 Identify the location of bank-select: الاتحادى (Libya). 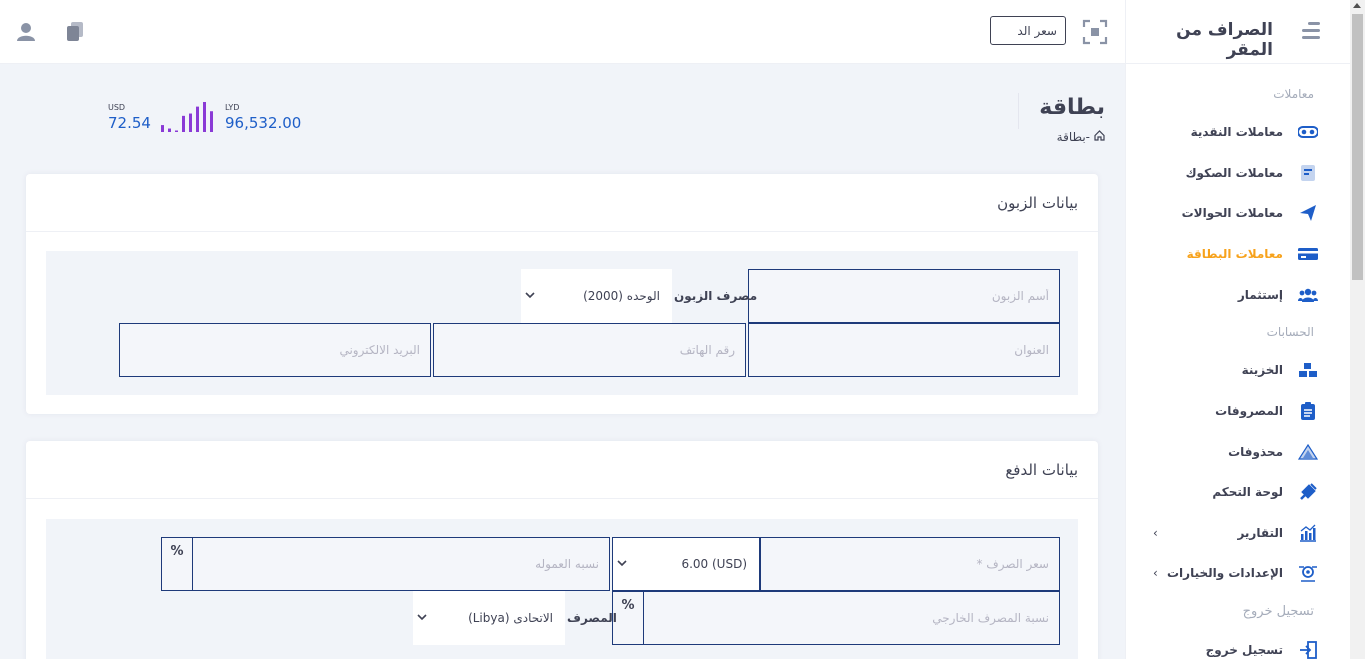
(489, 618).